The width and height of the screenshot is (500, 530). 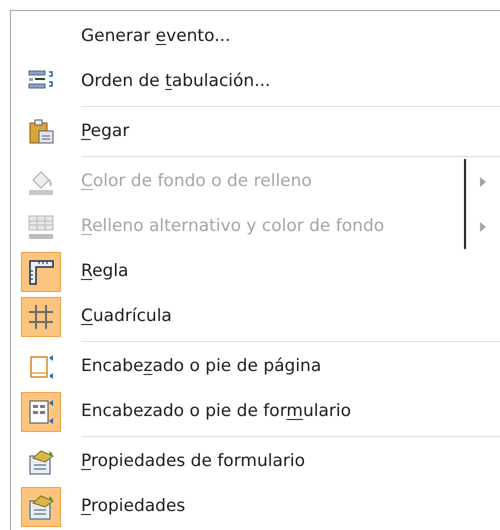 I want to click on menu-item: Encabezado o pie de formulario, so click(x=216, y=411).